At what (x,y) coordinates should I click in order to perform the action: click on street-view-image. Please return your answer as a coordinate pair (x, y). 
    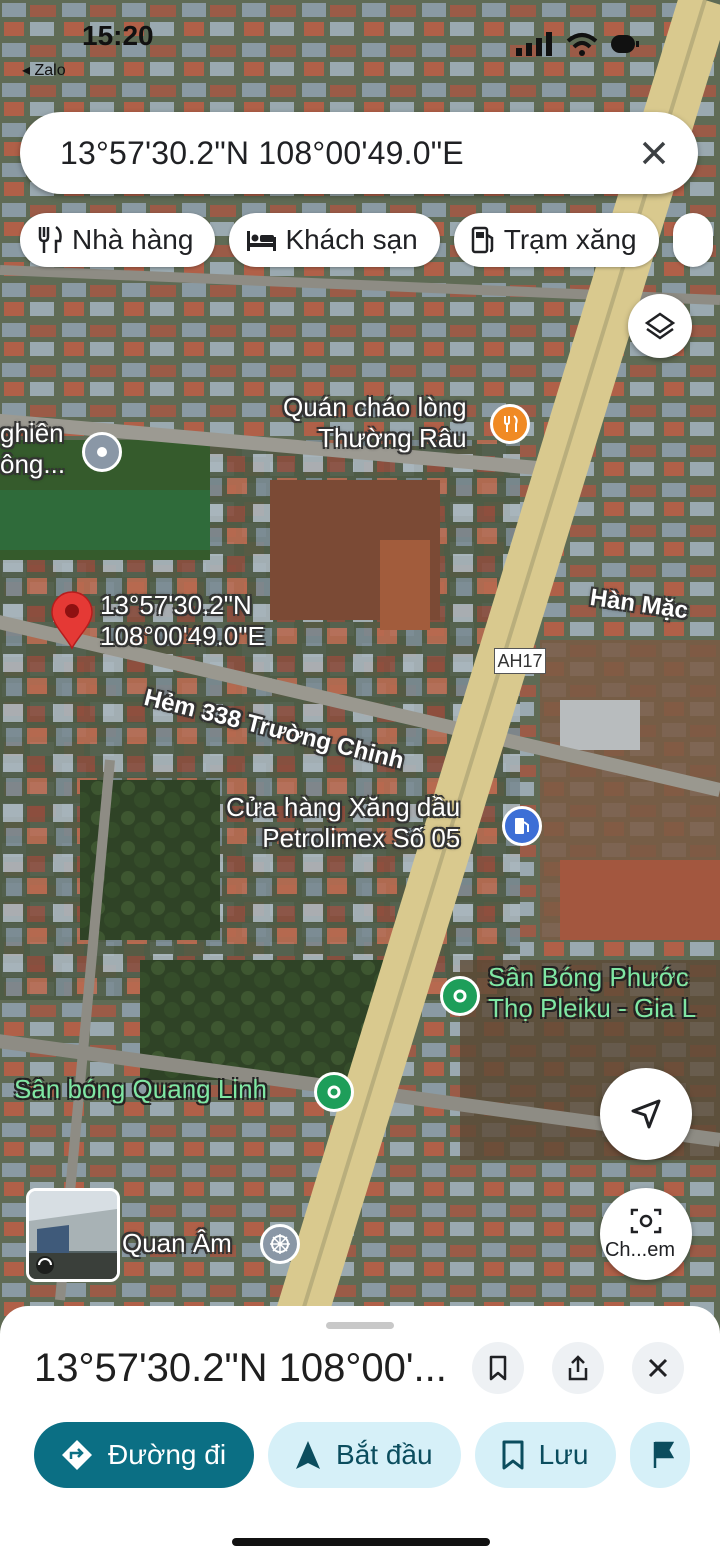
    Looking at the image, I should click on (73, 1235).